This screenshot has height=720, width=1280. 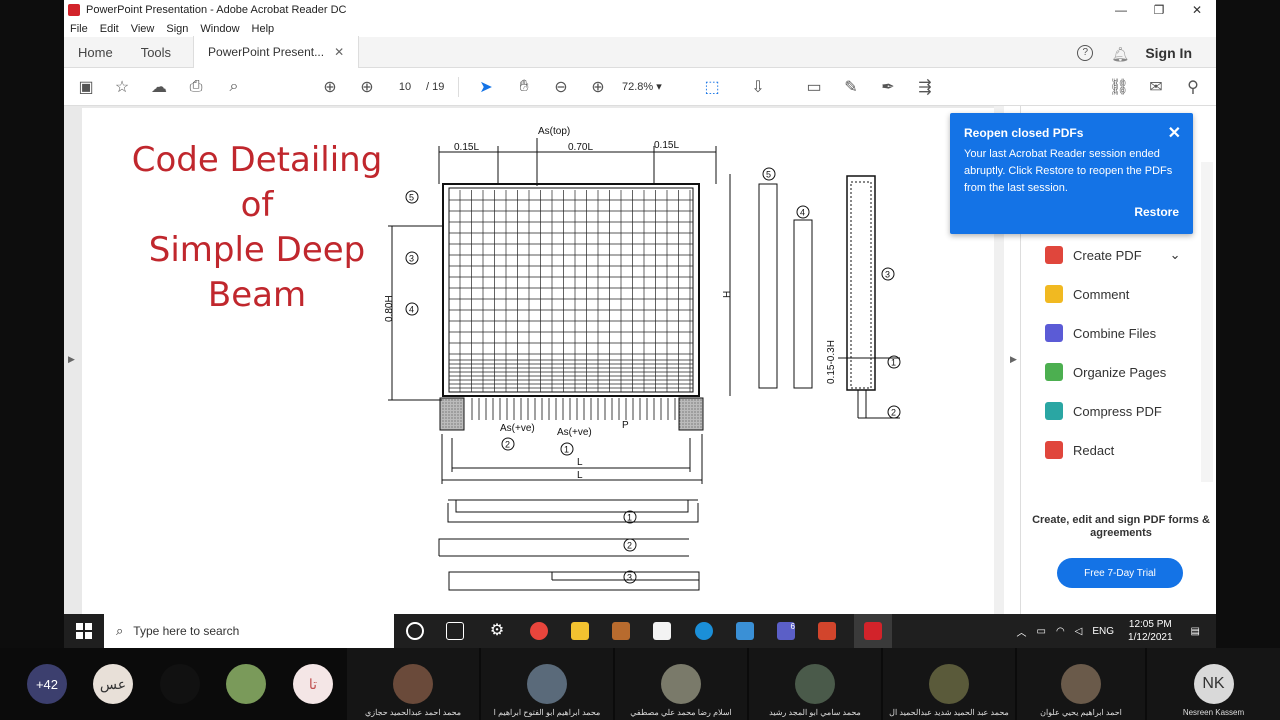 What do you see at coordinates (1120, 573) in the screenshot?
I see `free-trial-button: Free 7-Day Trial` at bounding box center [1120, 573].